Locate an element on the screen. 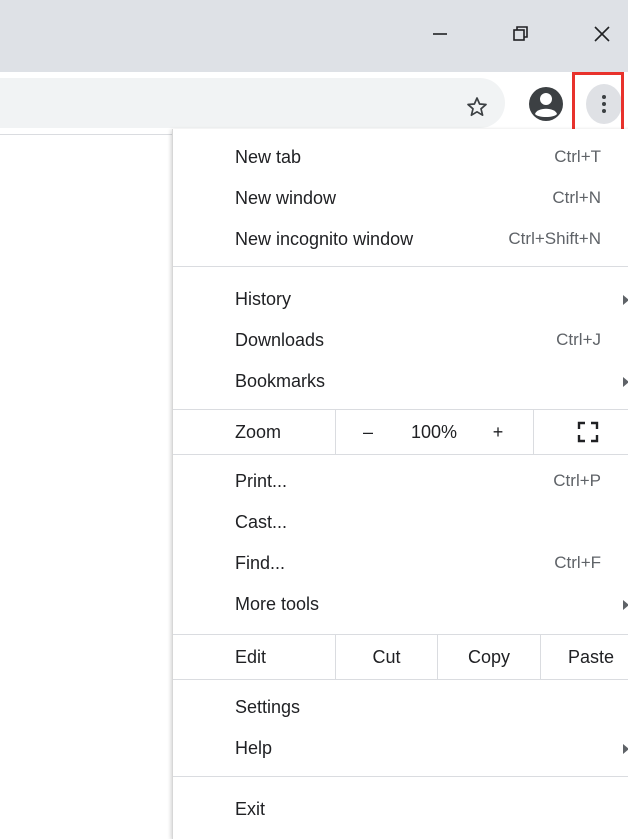  menu-item-print: Print... Ctrl+P is located at coordinates (400, 482).